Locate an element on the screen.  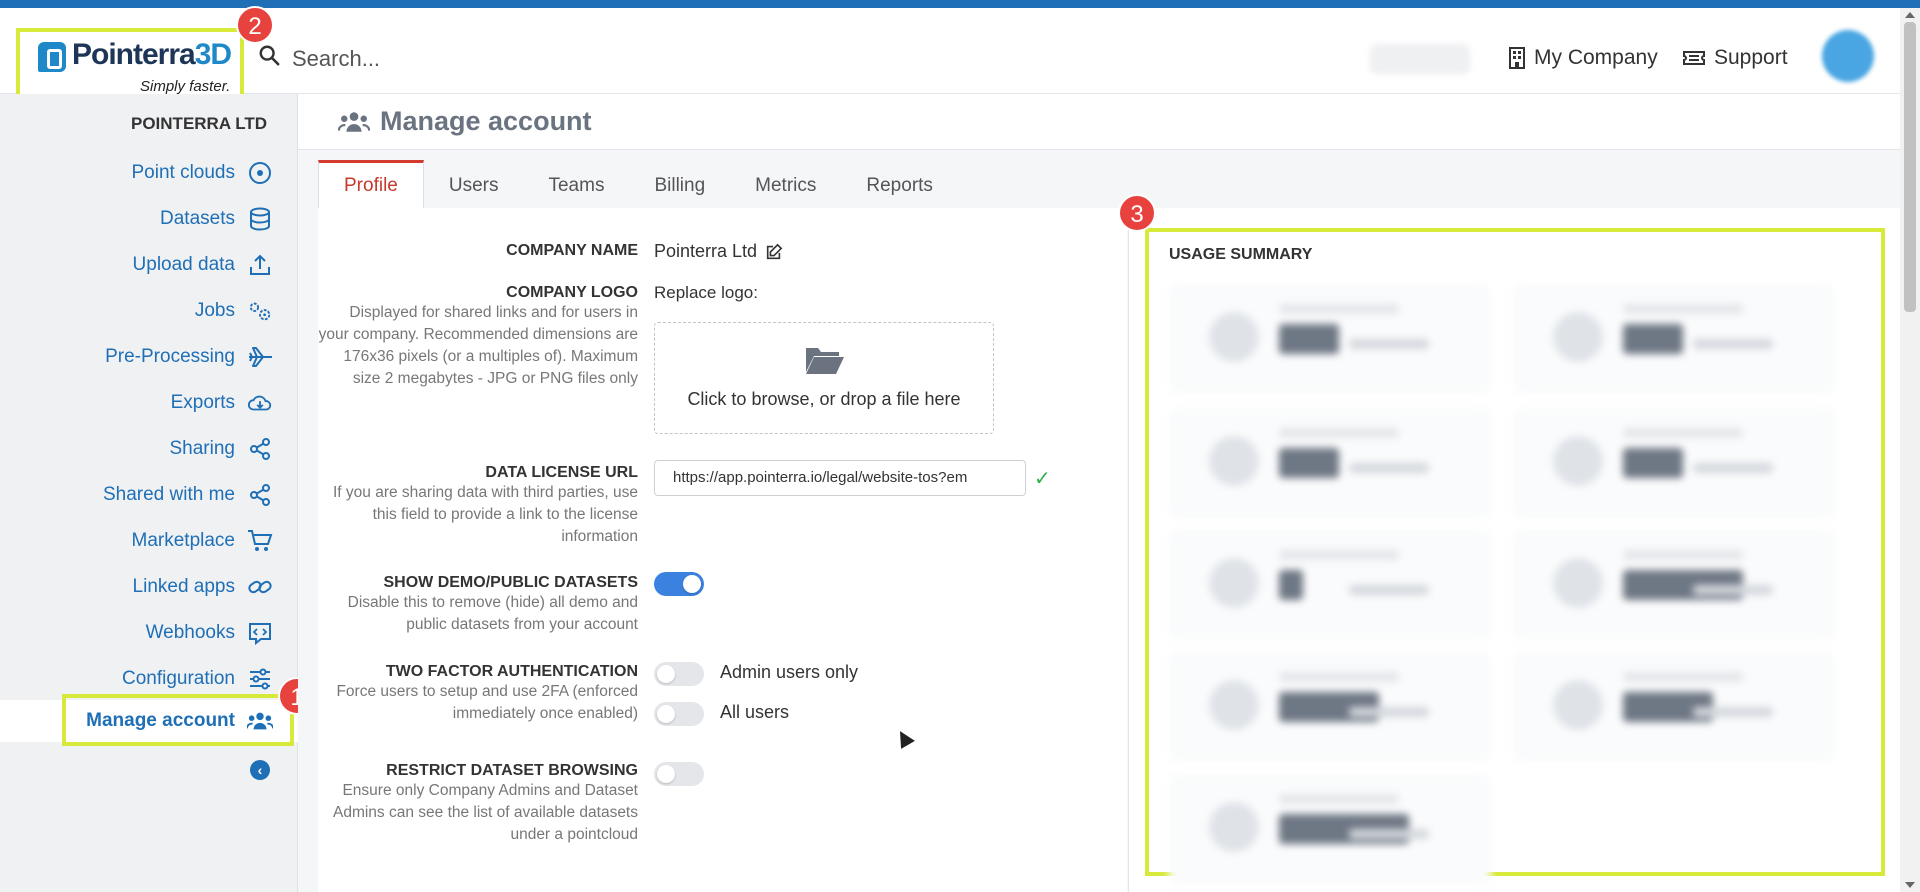
page-scrollbar is located at coordinates (1910, 450).